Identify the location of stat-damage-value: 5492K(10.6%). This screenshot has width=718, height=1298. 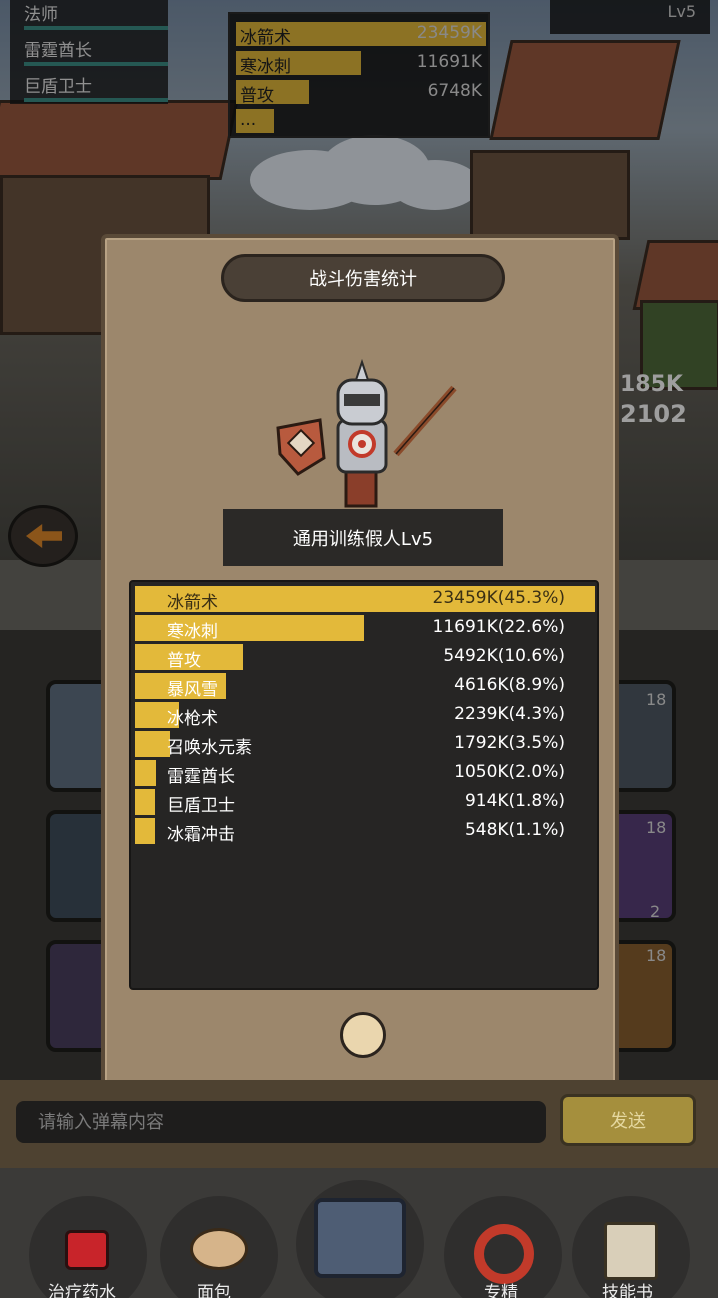
(504, 656).